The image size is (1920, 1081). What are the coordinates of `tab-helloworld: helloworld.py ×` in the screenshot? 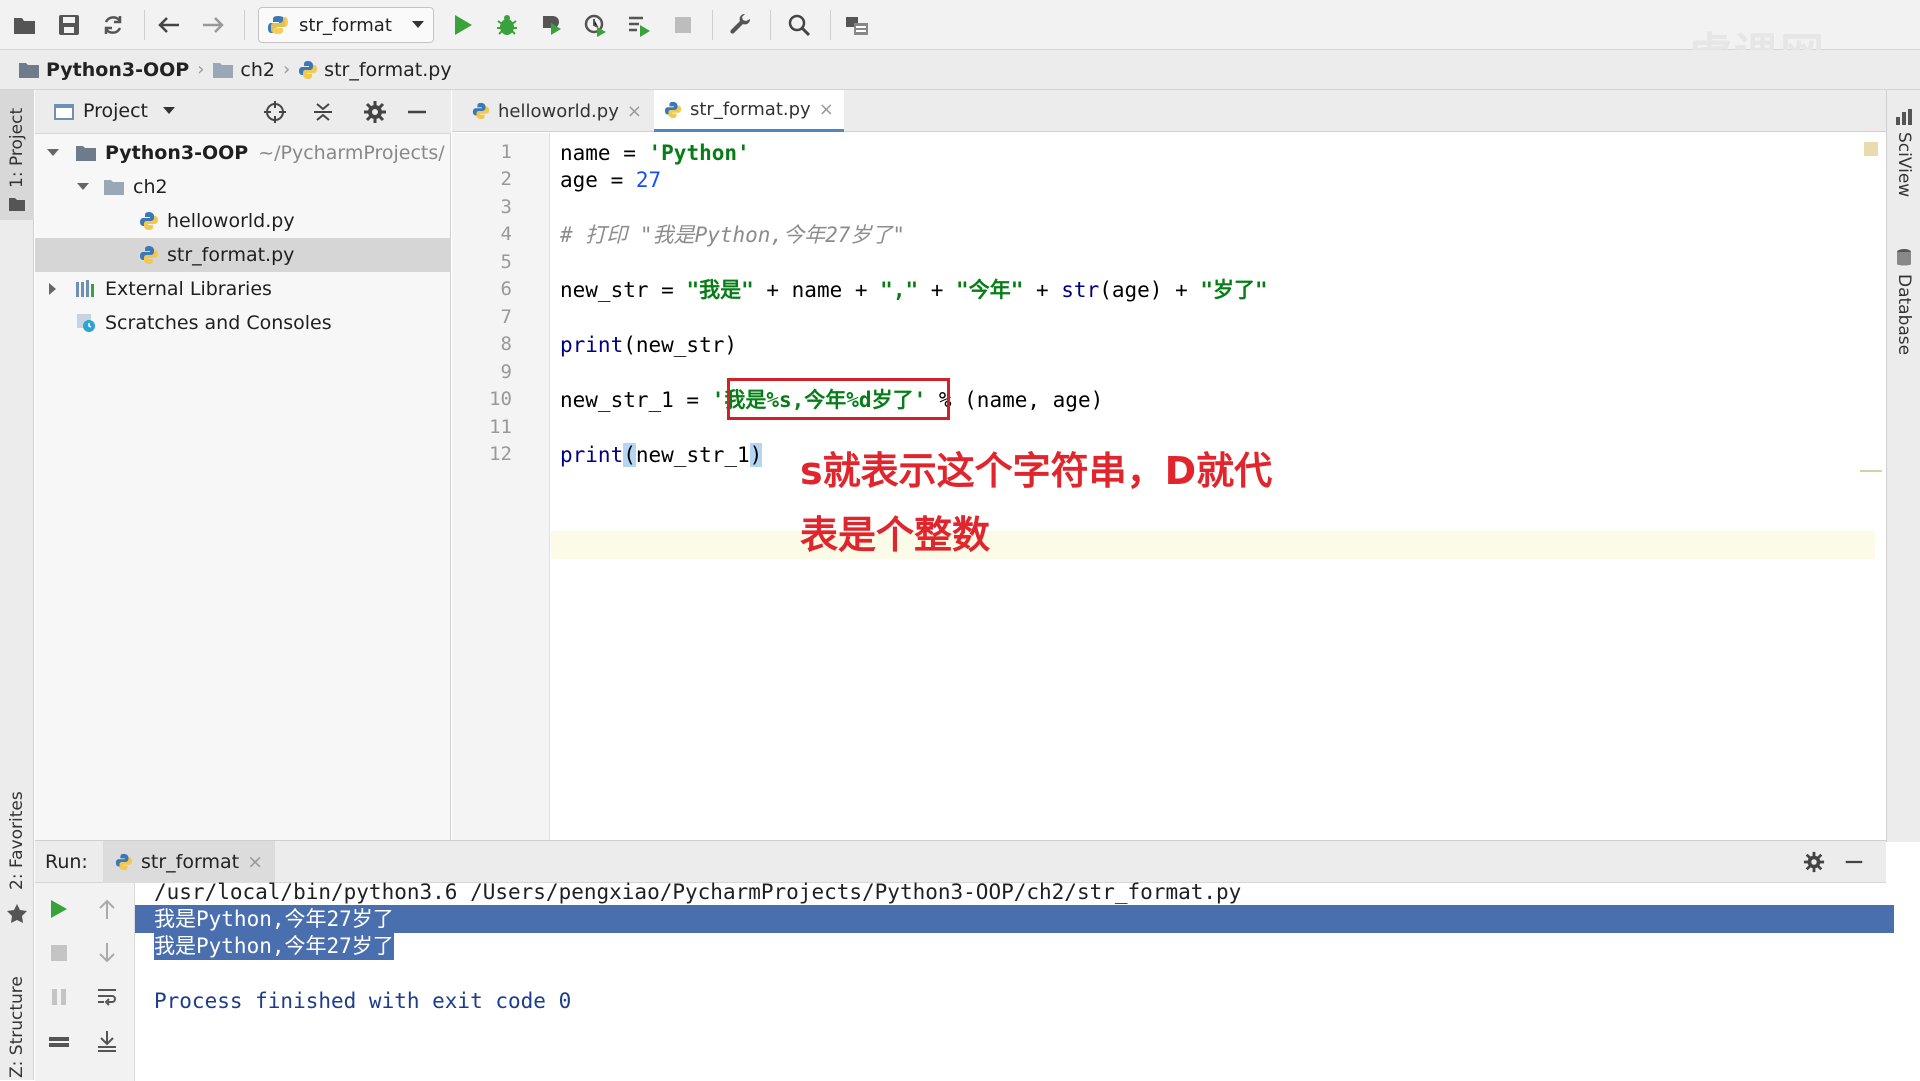 It's located at (557, 111).